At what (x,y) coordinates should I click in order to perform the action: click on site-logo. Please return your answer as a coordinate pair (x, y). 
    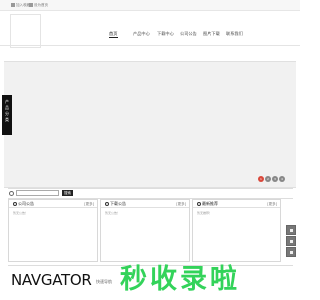
    Looking at the image, I should click on (25, 31).